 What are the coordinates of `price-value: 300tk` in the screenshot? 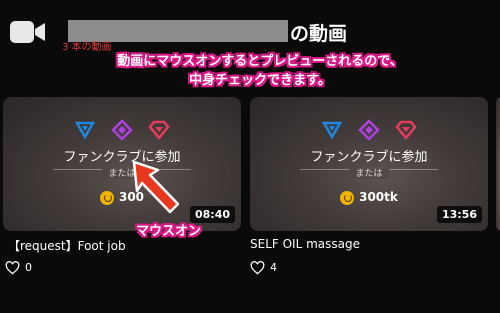 It's located at (378, 197).